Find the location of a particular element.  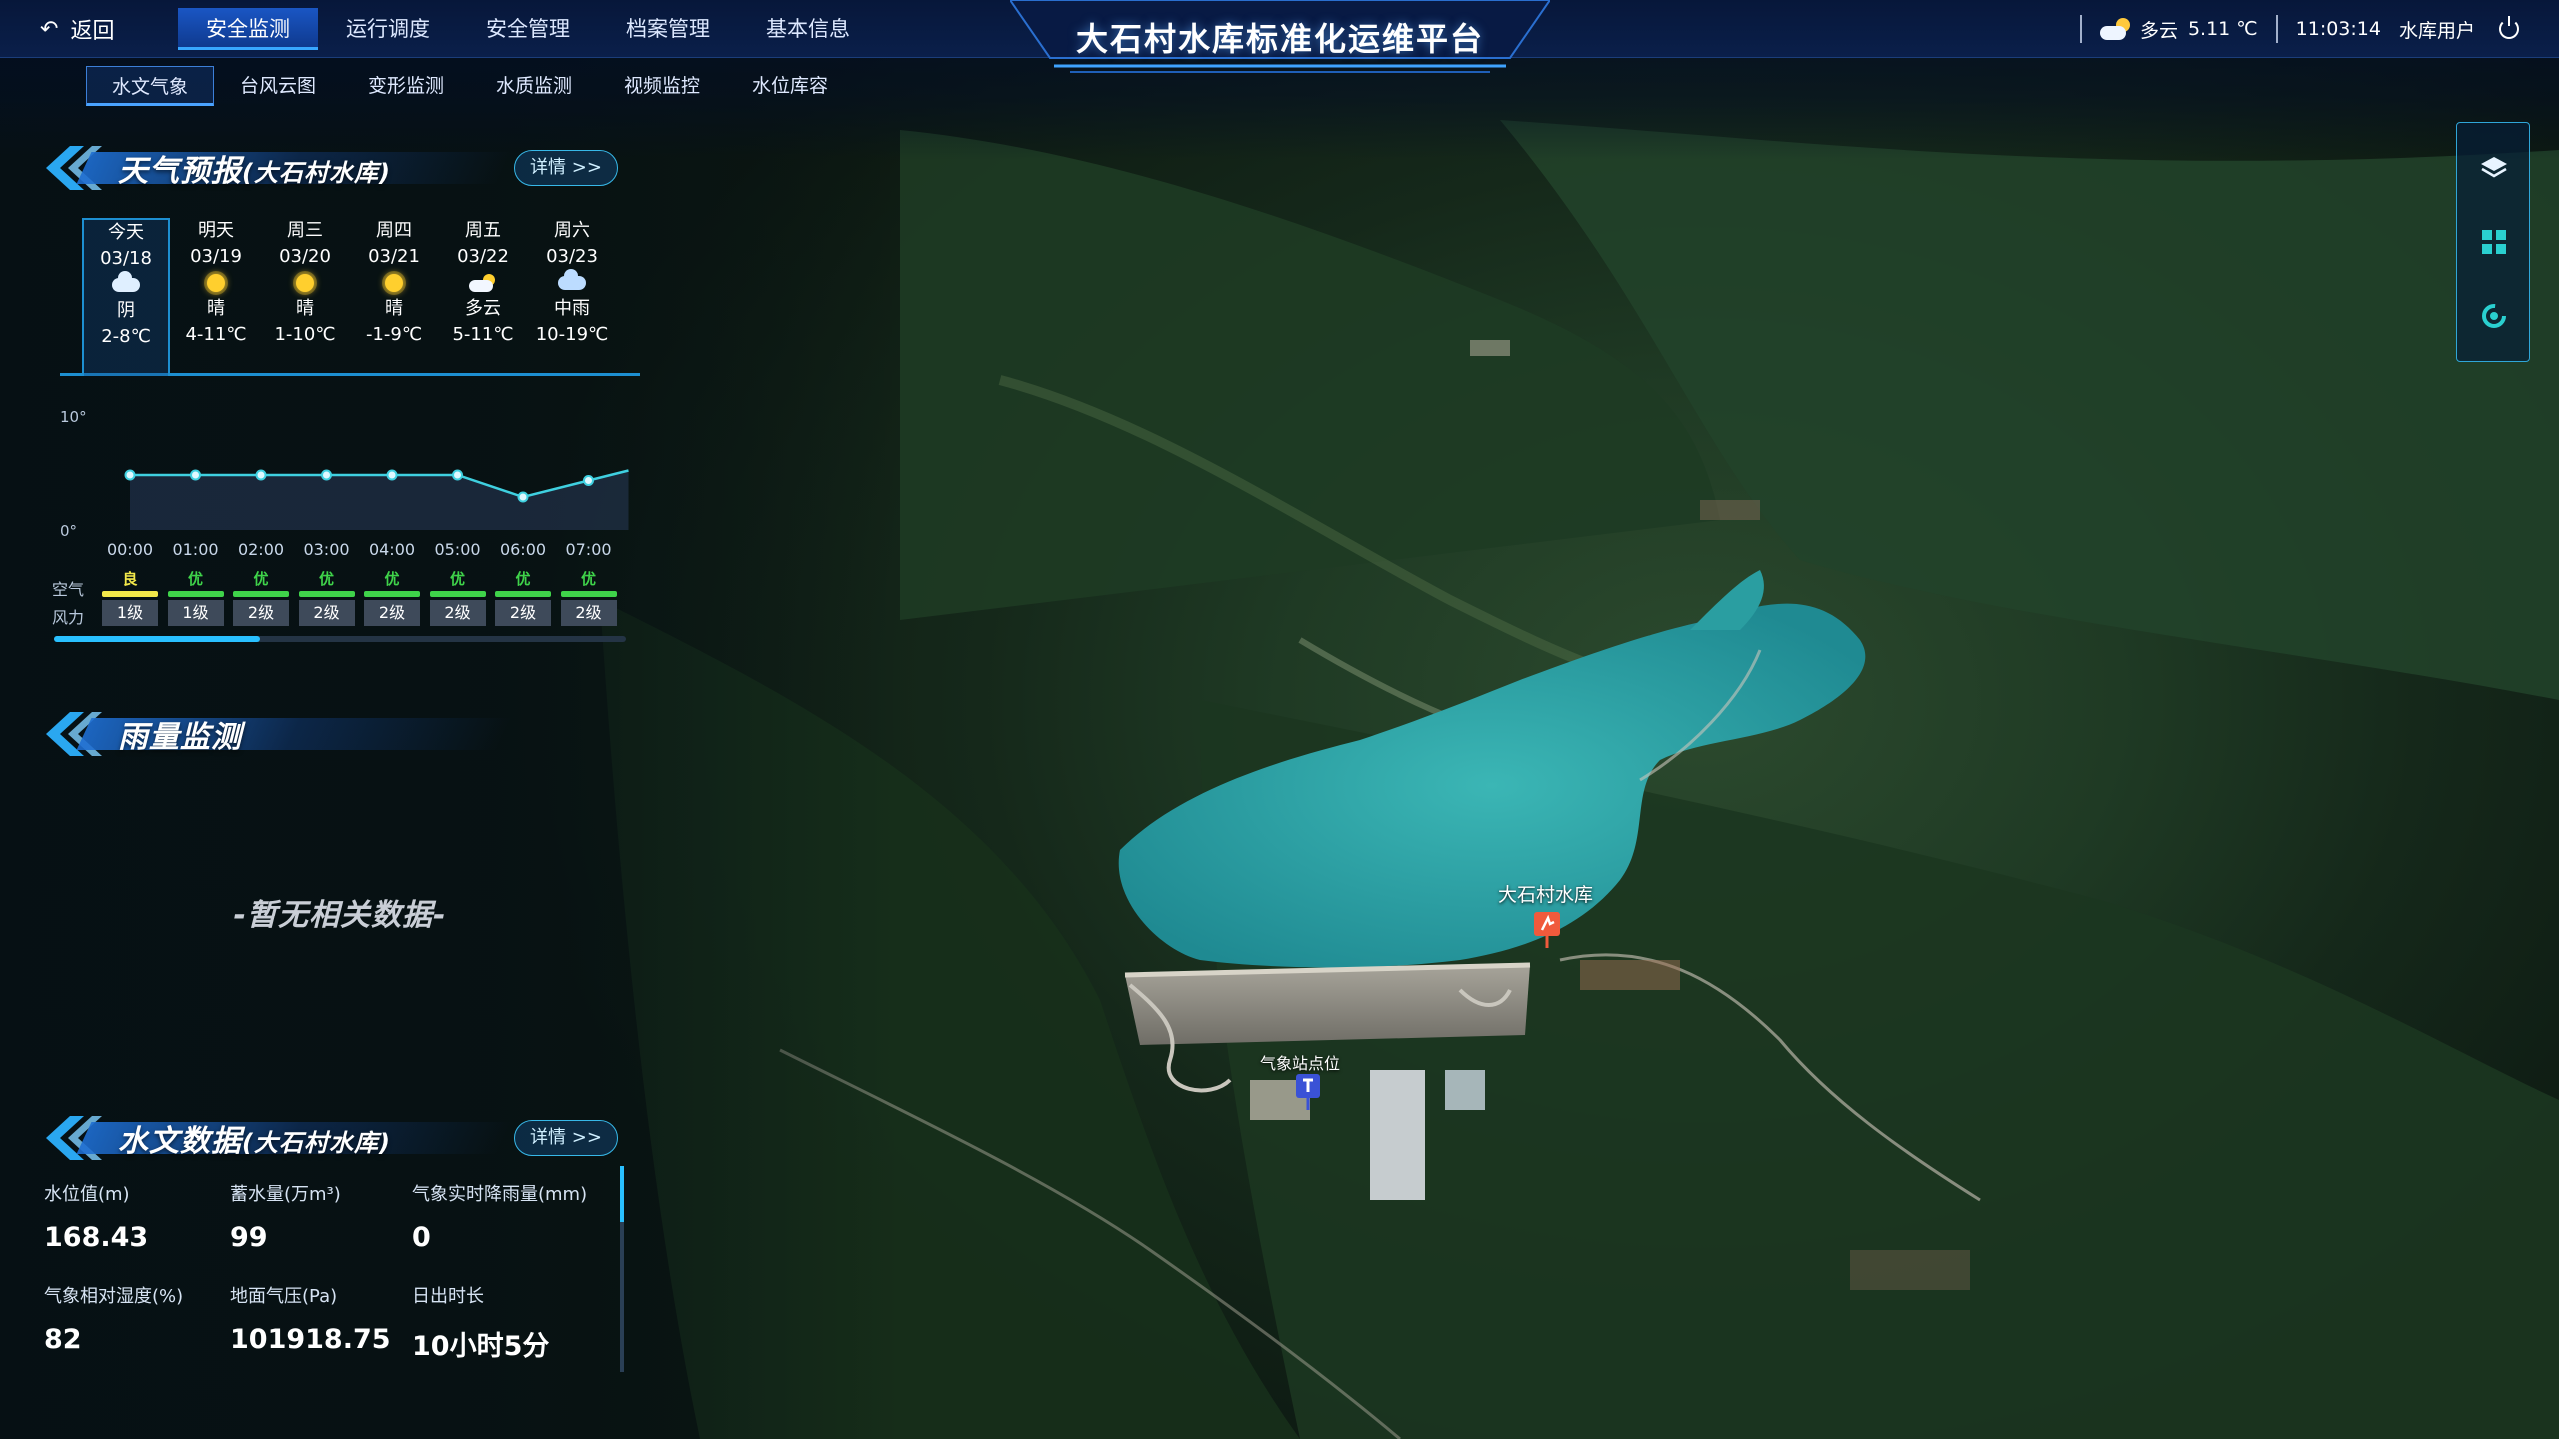

page-title: 大石村水库标准化运维平台 is located at coordinates (1279, 39).